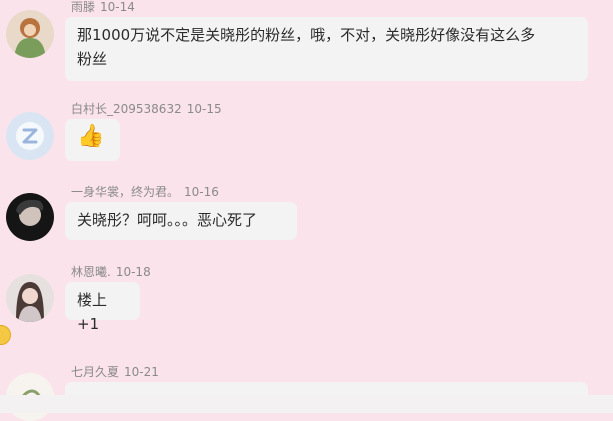 The height and width of the screenshot is (421, 613). I want to click on comment-meta: 林恩曦. 10-18, so click(111, 272).